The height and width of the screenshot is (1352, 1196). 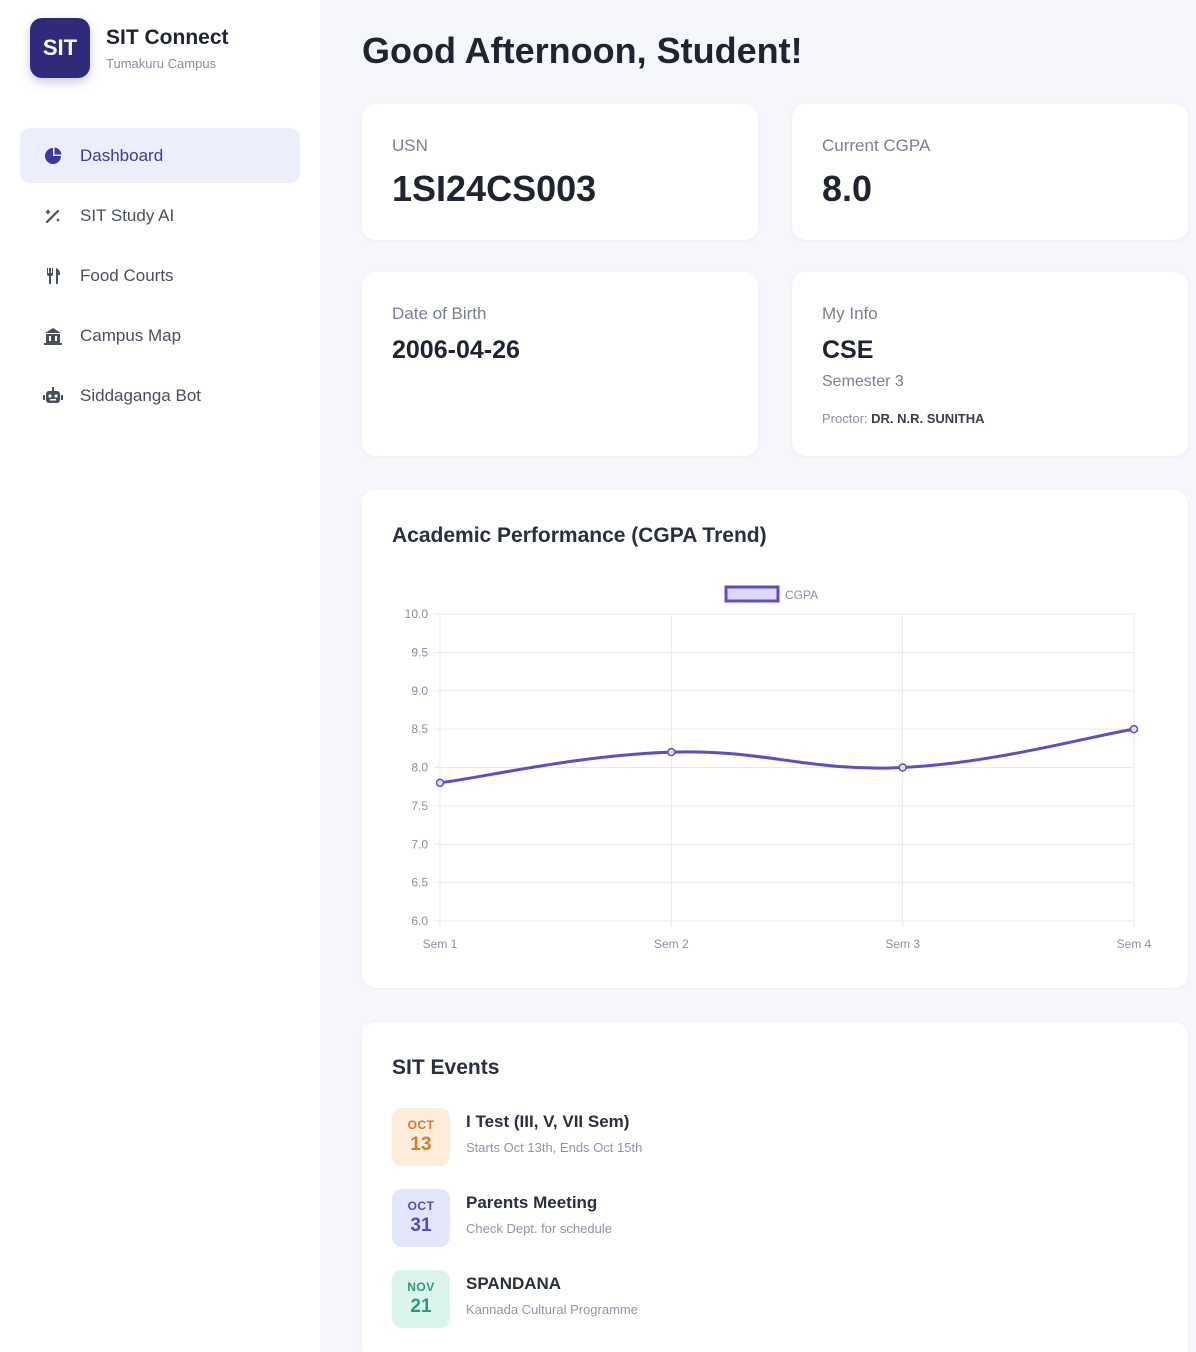 I want to click on sidebar-item-dashboard: Dashboard, so click(x=160, y=155).